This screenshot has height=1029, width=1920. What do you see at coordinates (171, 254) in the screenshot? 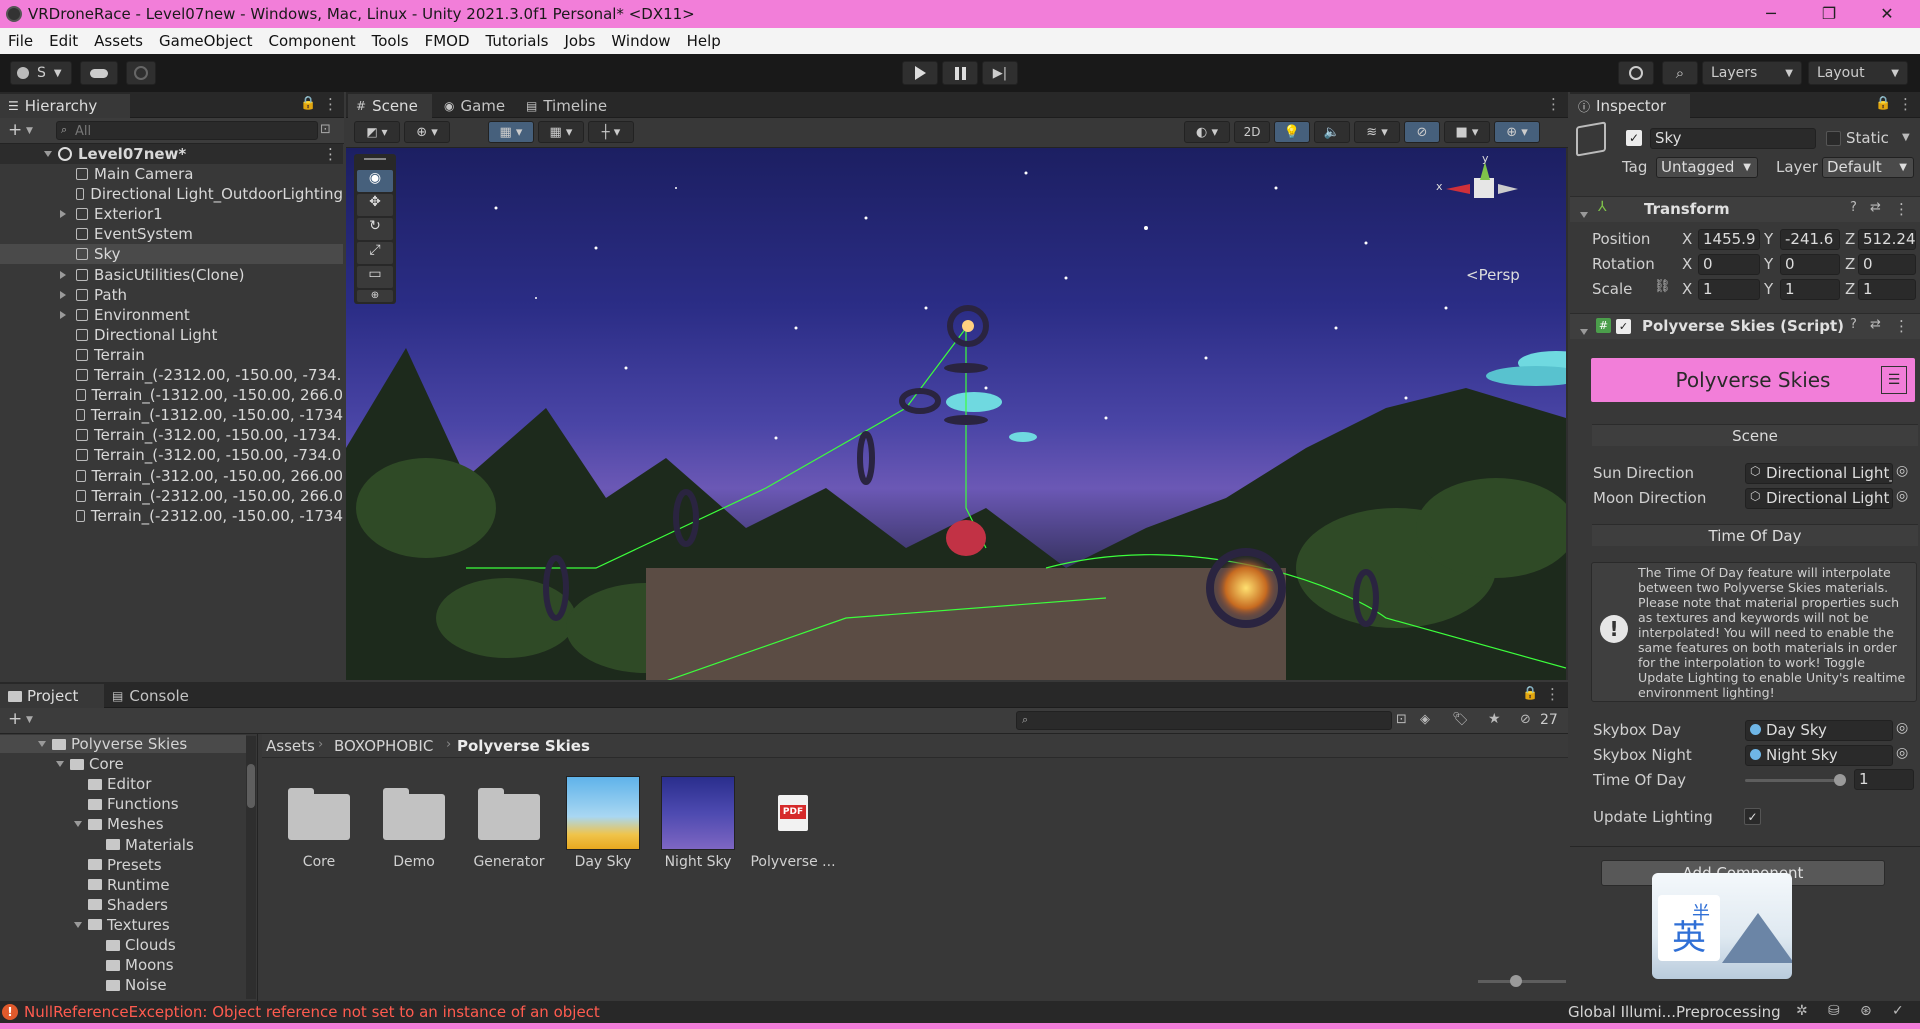
I see `hierarchy-item: Sky` at bounding box center [171, 254].